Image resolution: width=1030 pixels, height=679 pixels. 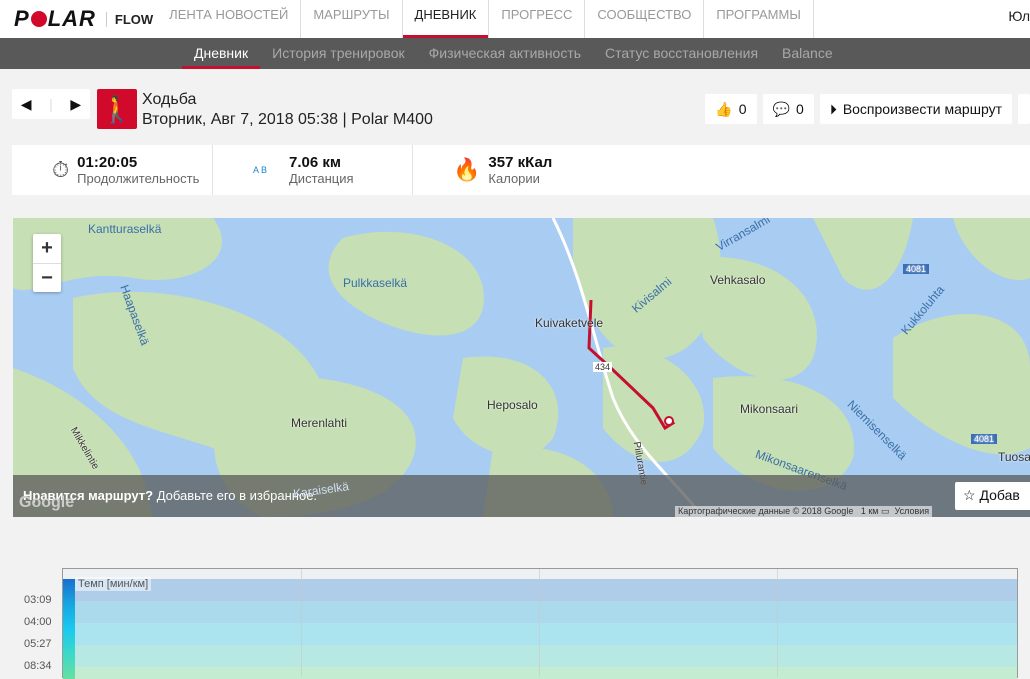 I want to click on thumbs-up-icon: 👍, so click(x=724, y=108).